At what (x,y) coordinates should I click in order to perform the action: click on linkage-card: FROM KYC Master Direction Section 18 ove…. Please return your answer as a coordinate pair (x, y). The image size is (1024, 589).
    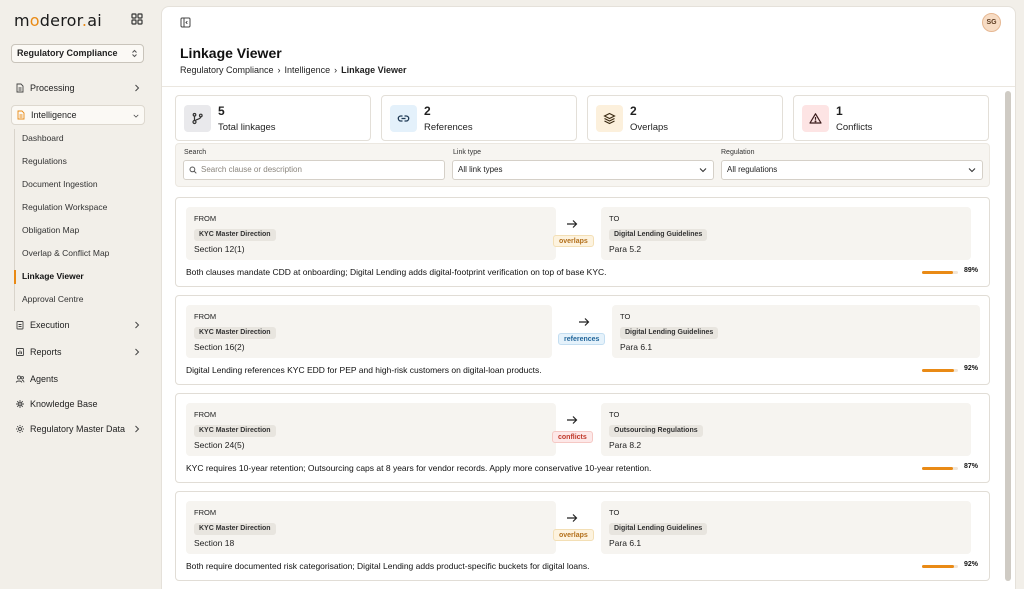
    Looking at the image, I should click on (582, 536).